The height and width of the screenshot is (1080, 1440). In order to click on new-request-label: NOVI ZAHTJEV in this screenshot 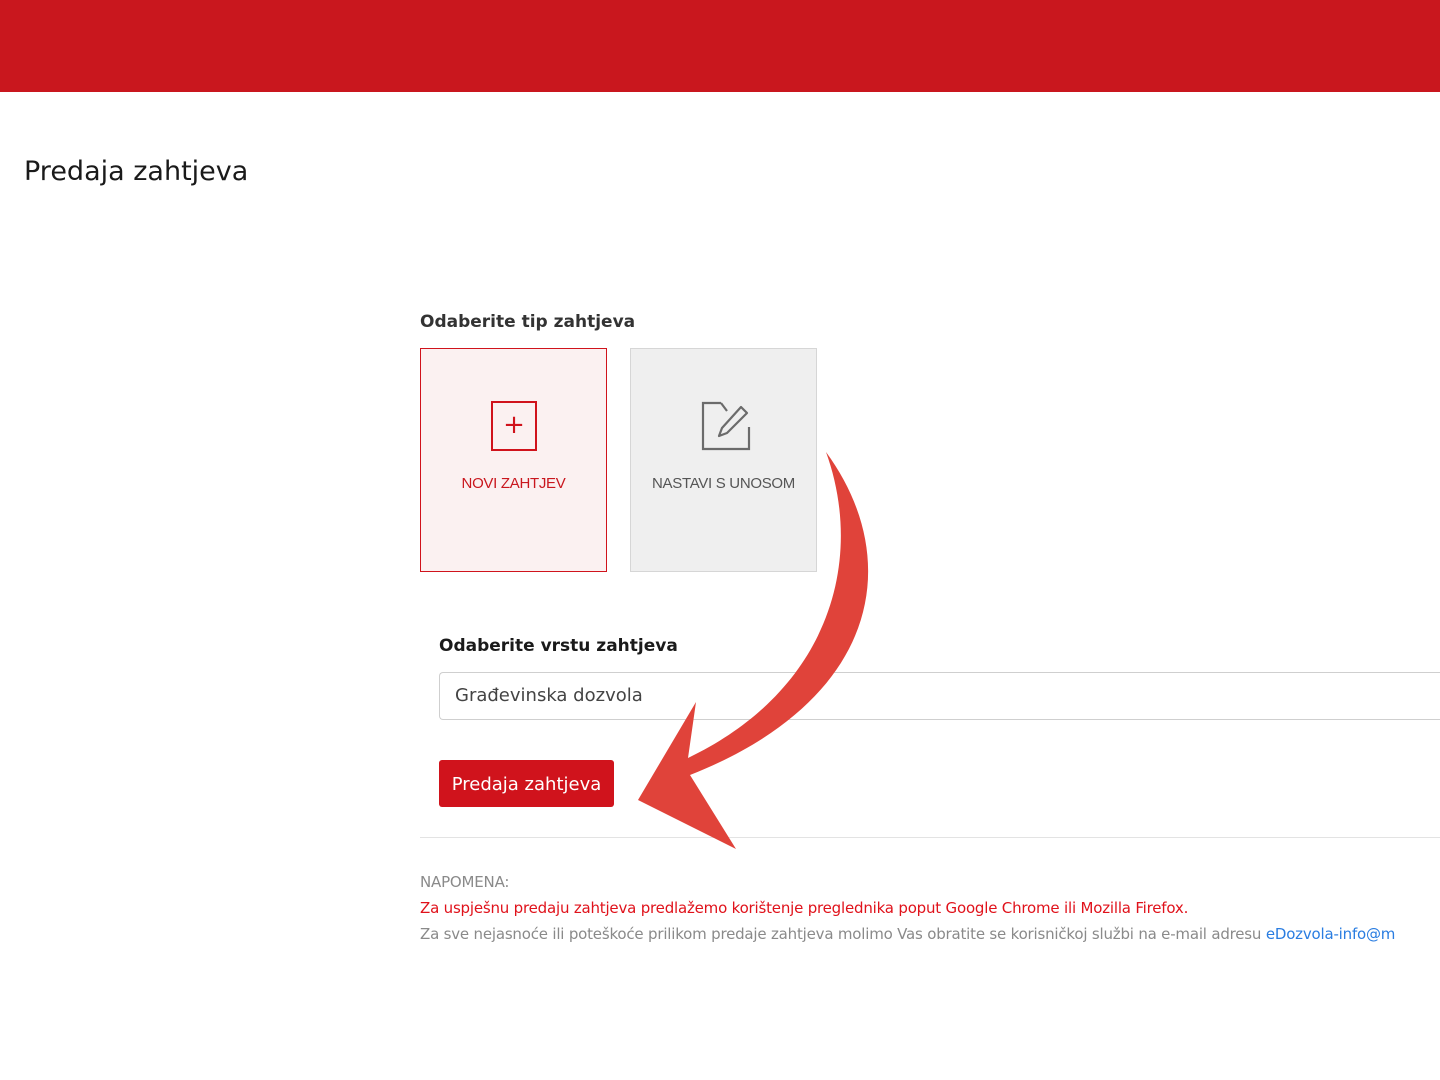, I will do `click(513, 483)`.